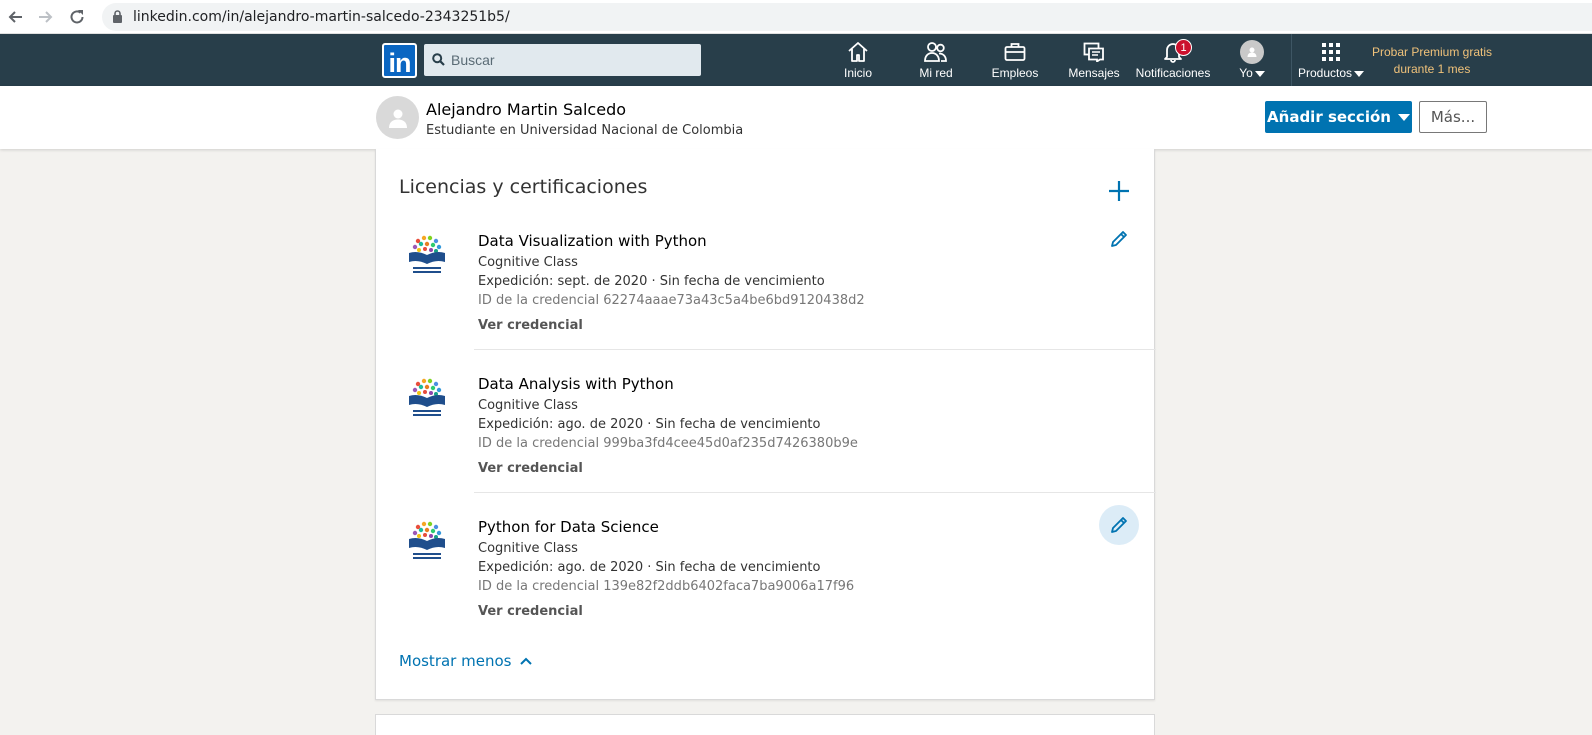  I want to click on network-icon, so click(936, 52).